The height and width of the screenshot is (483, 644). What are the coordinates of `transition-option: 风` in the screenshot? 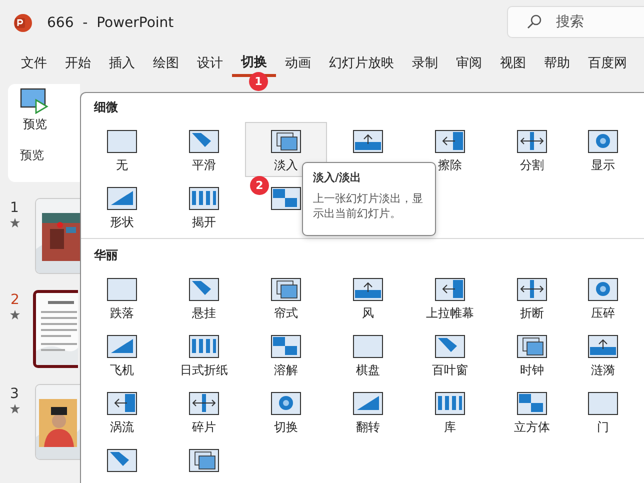 It's located at (368, 297).